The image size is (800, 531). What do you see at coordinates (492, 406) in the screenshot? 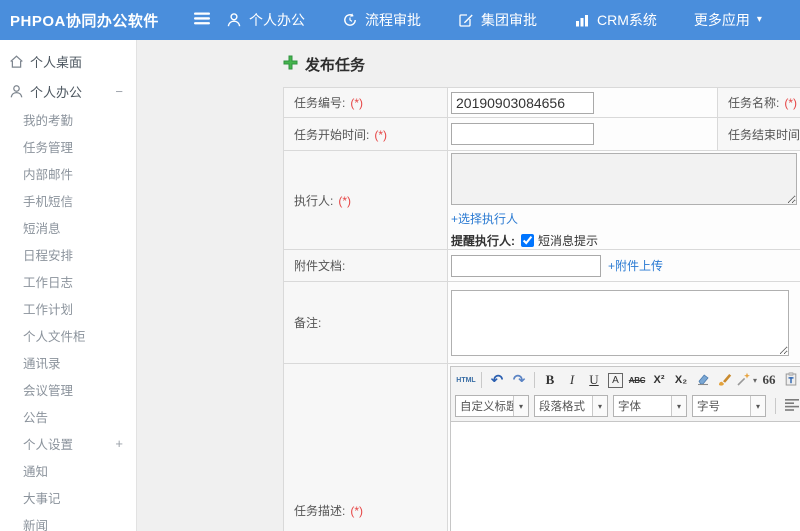
I see `custom-title-select: 自定义标题 ▾` at bounding box center [492, 406].